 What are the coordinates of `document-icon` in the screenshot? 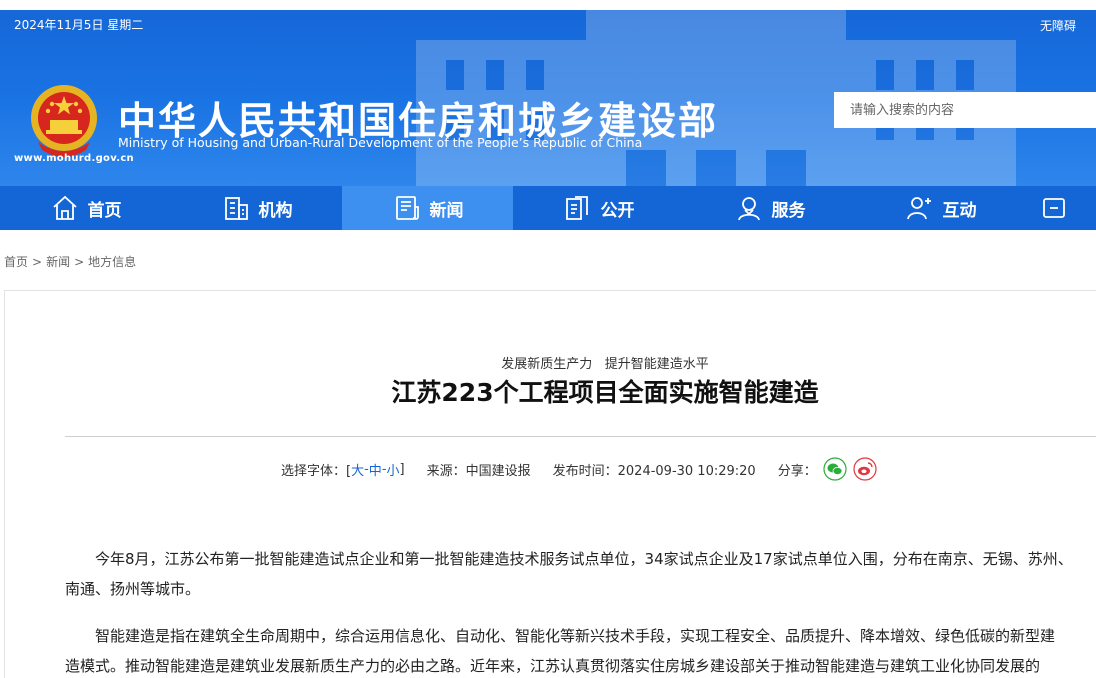 It's located at (576, 208).